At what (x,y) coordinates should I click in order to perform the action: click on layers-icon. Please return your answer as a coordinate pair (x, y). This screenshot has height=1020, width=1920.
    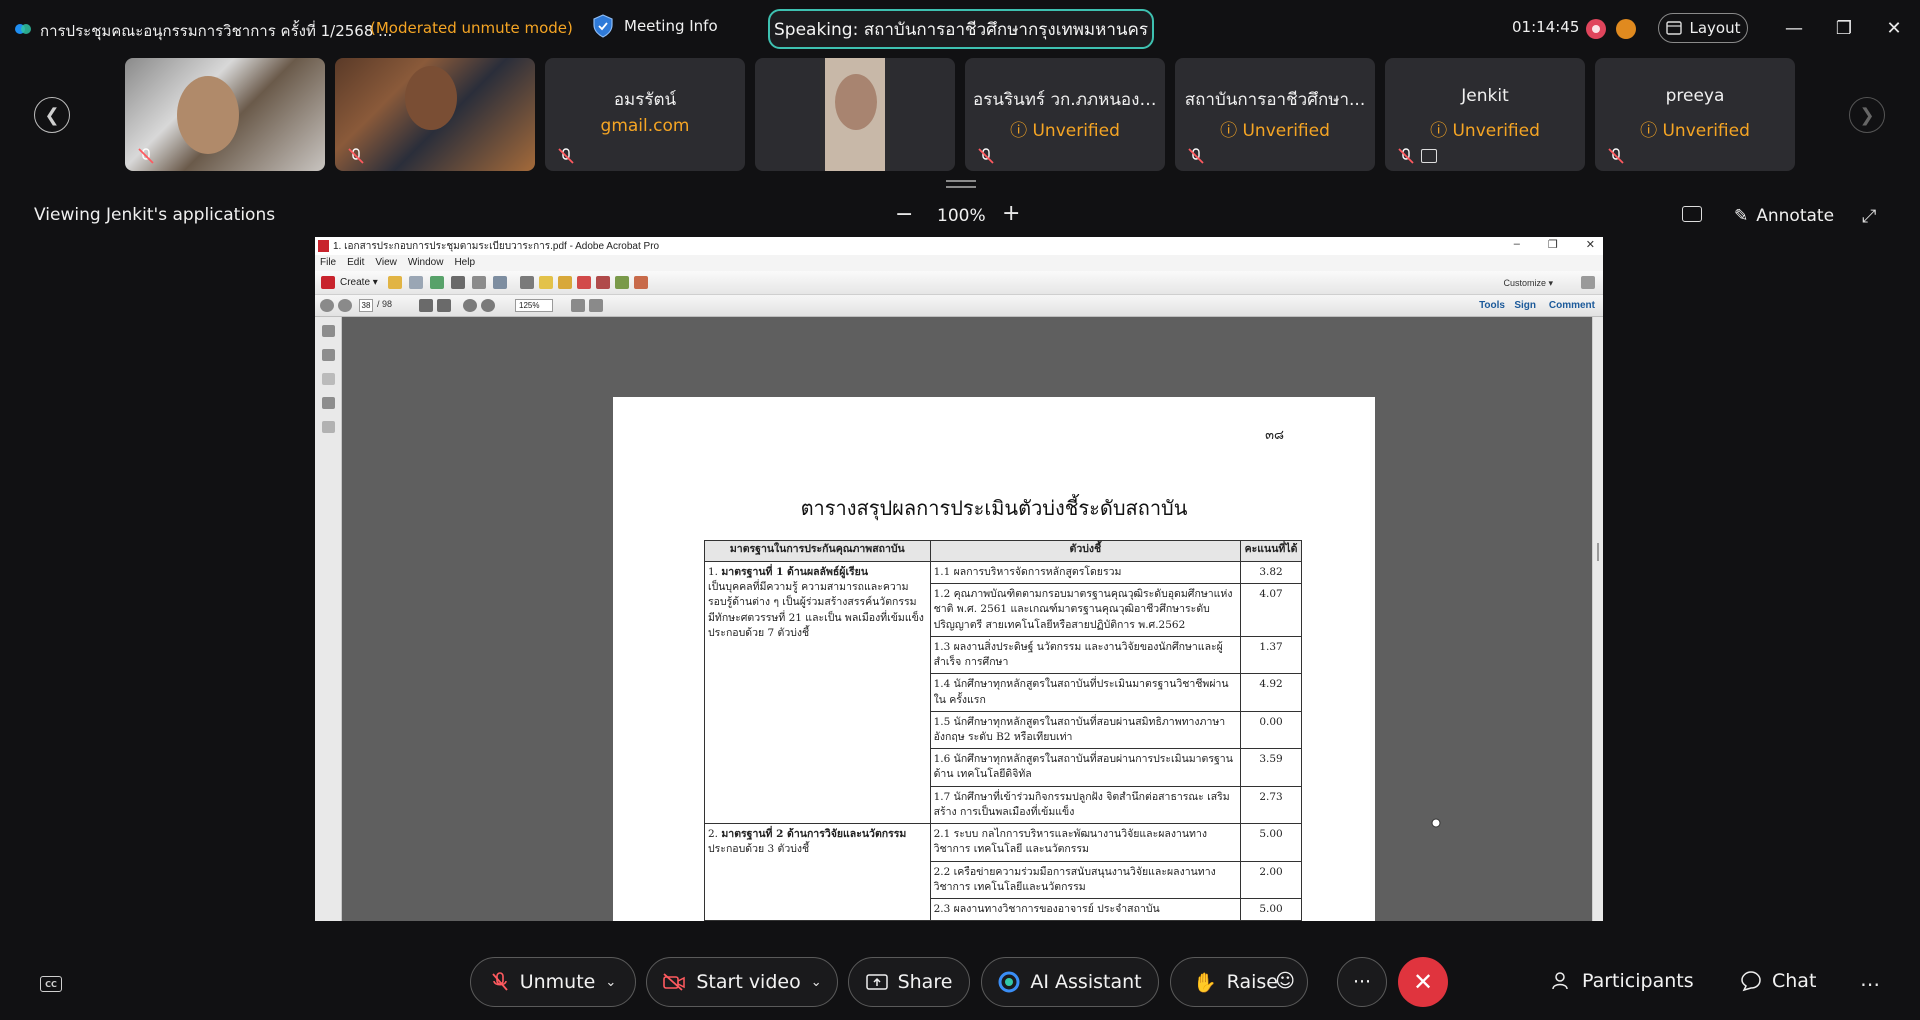
    Looking at the image, I should click on (328, 403).